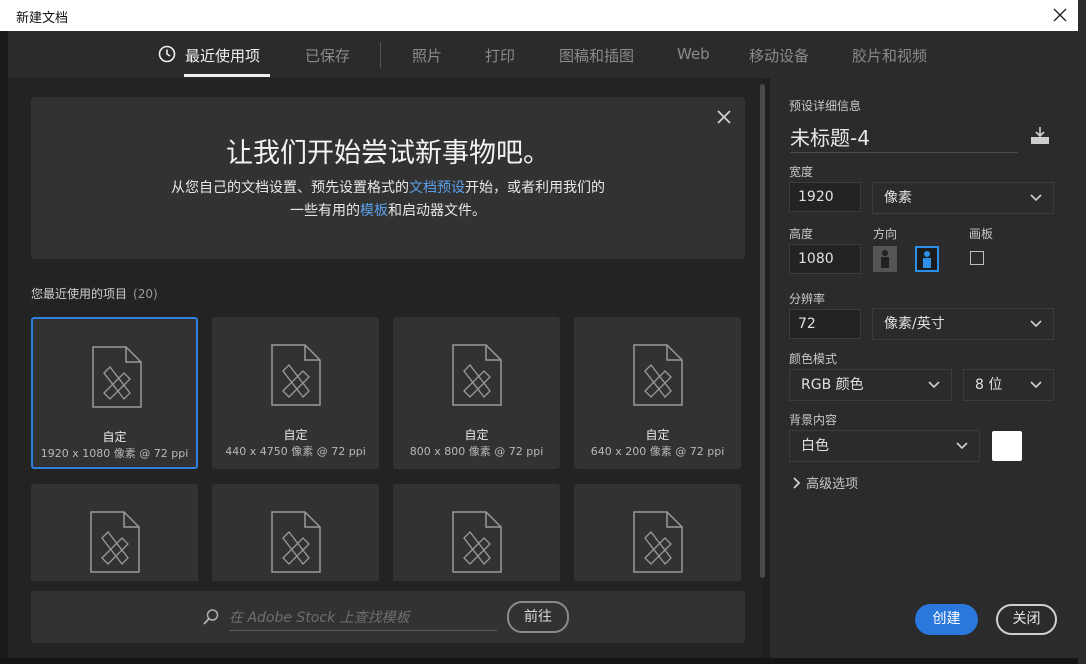 This screenshot has height=664, width=1086. I want to click on scrollbar, so click(762, 331).